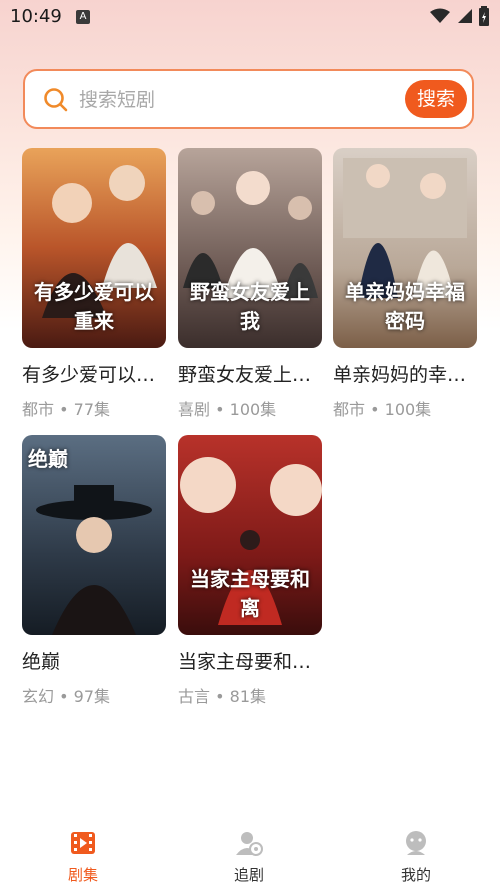  What do you see at coordinates (405, 248) in the screenshot?
I see `drama-poster: 单亲妈妈幸福密码` at bounding box center [405, 248].